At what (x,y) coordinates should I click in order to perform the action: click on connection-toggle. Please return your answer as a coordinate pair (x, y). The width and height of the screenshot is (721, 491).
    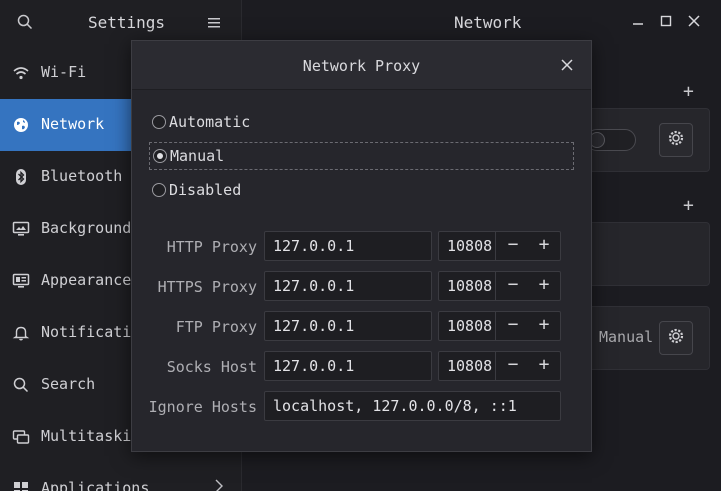
    Looking at the image, I should click on (611, 140).